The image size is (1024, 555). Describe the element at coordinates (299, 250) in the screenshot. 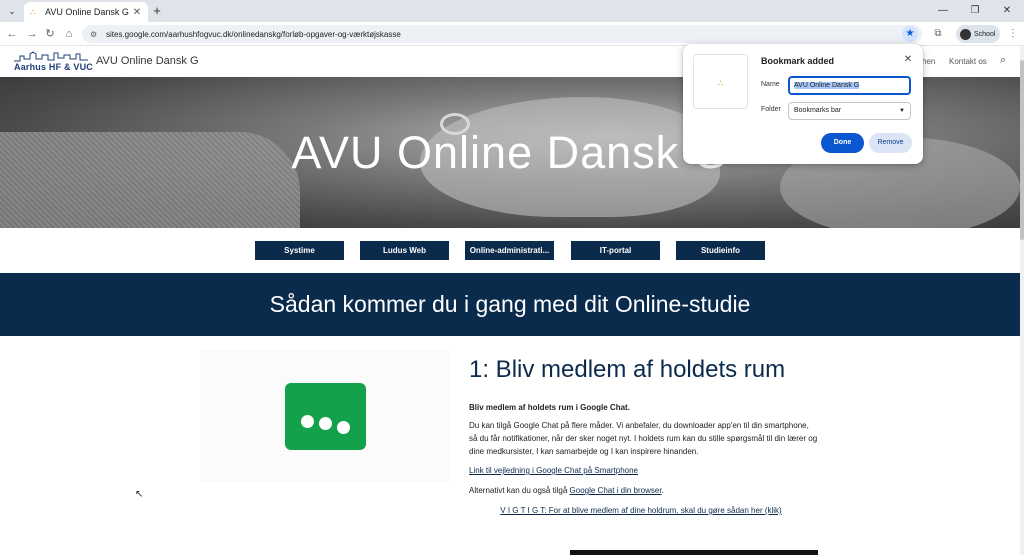

I see `systime-button: Systime` at that location.